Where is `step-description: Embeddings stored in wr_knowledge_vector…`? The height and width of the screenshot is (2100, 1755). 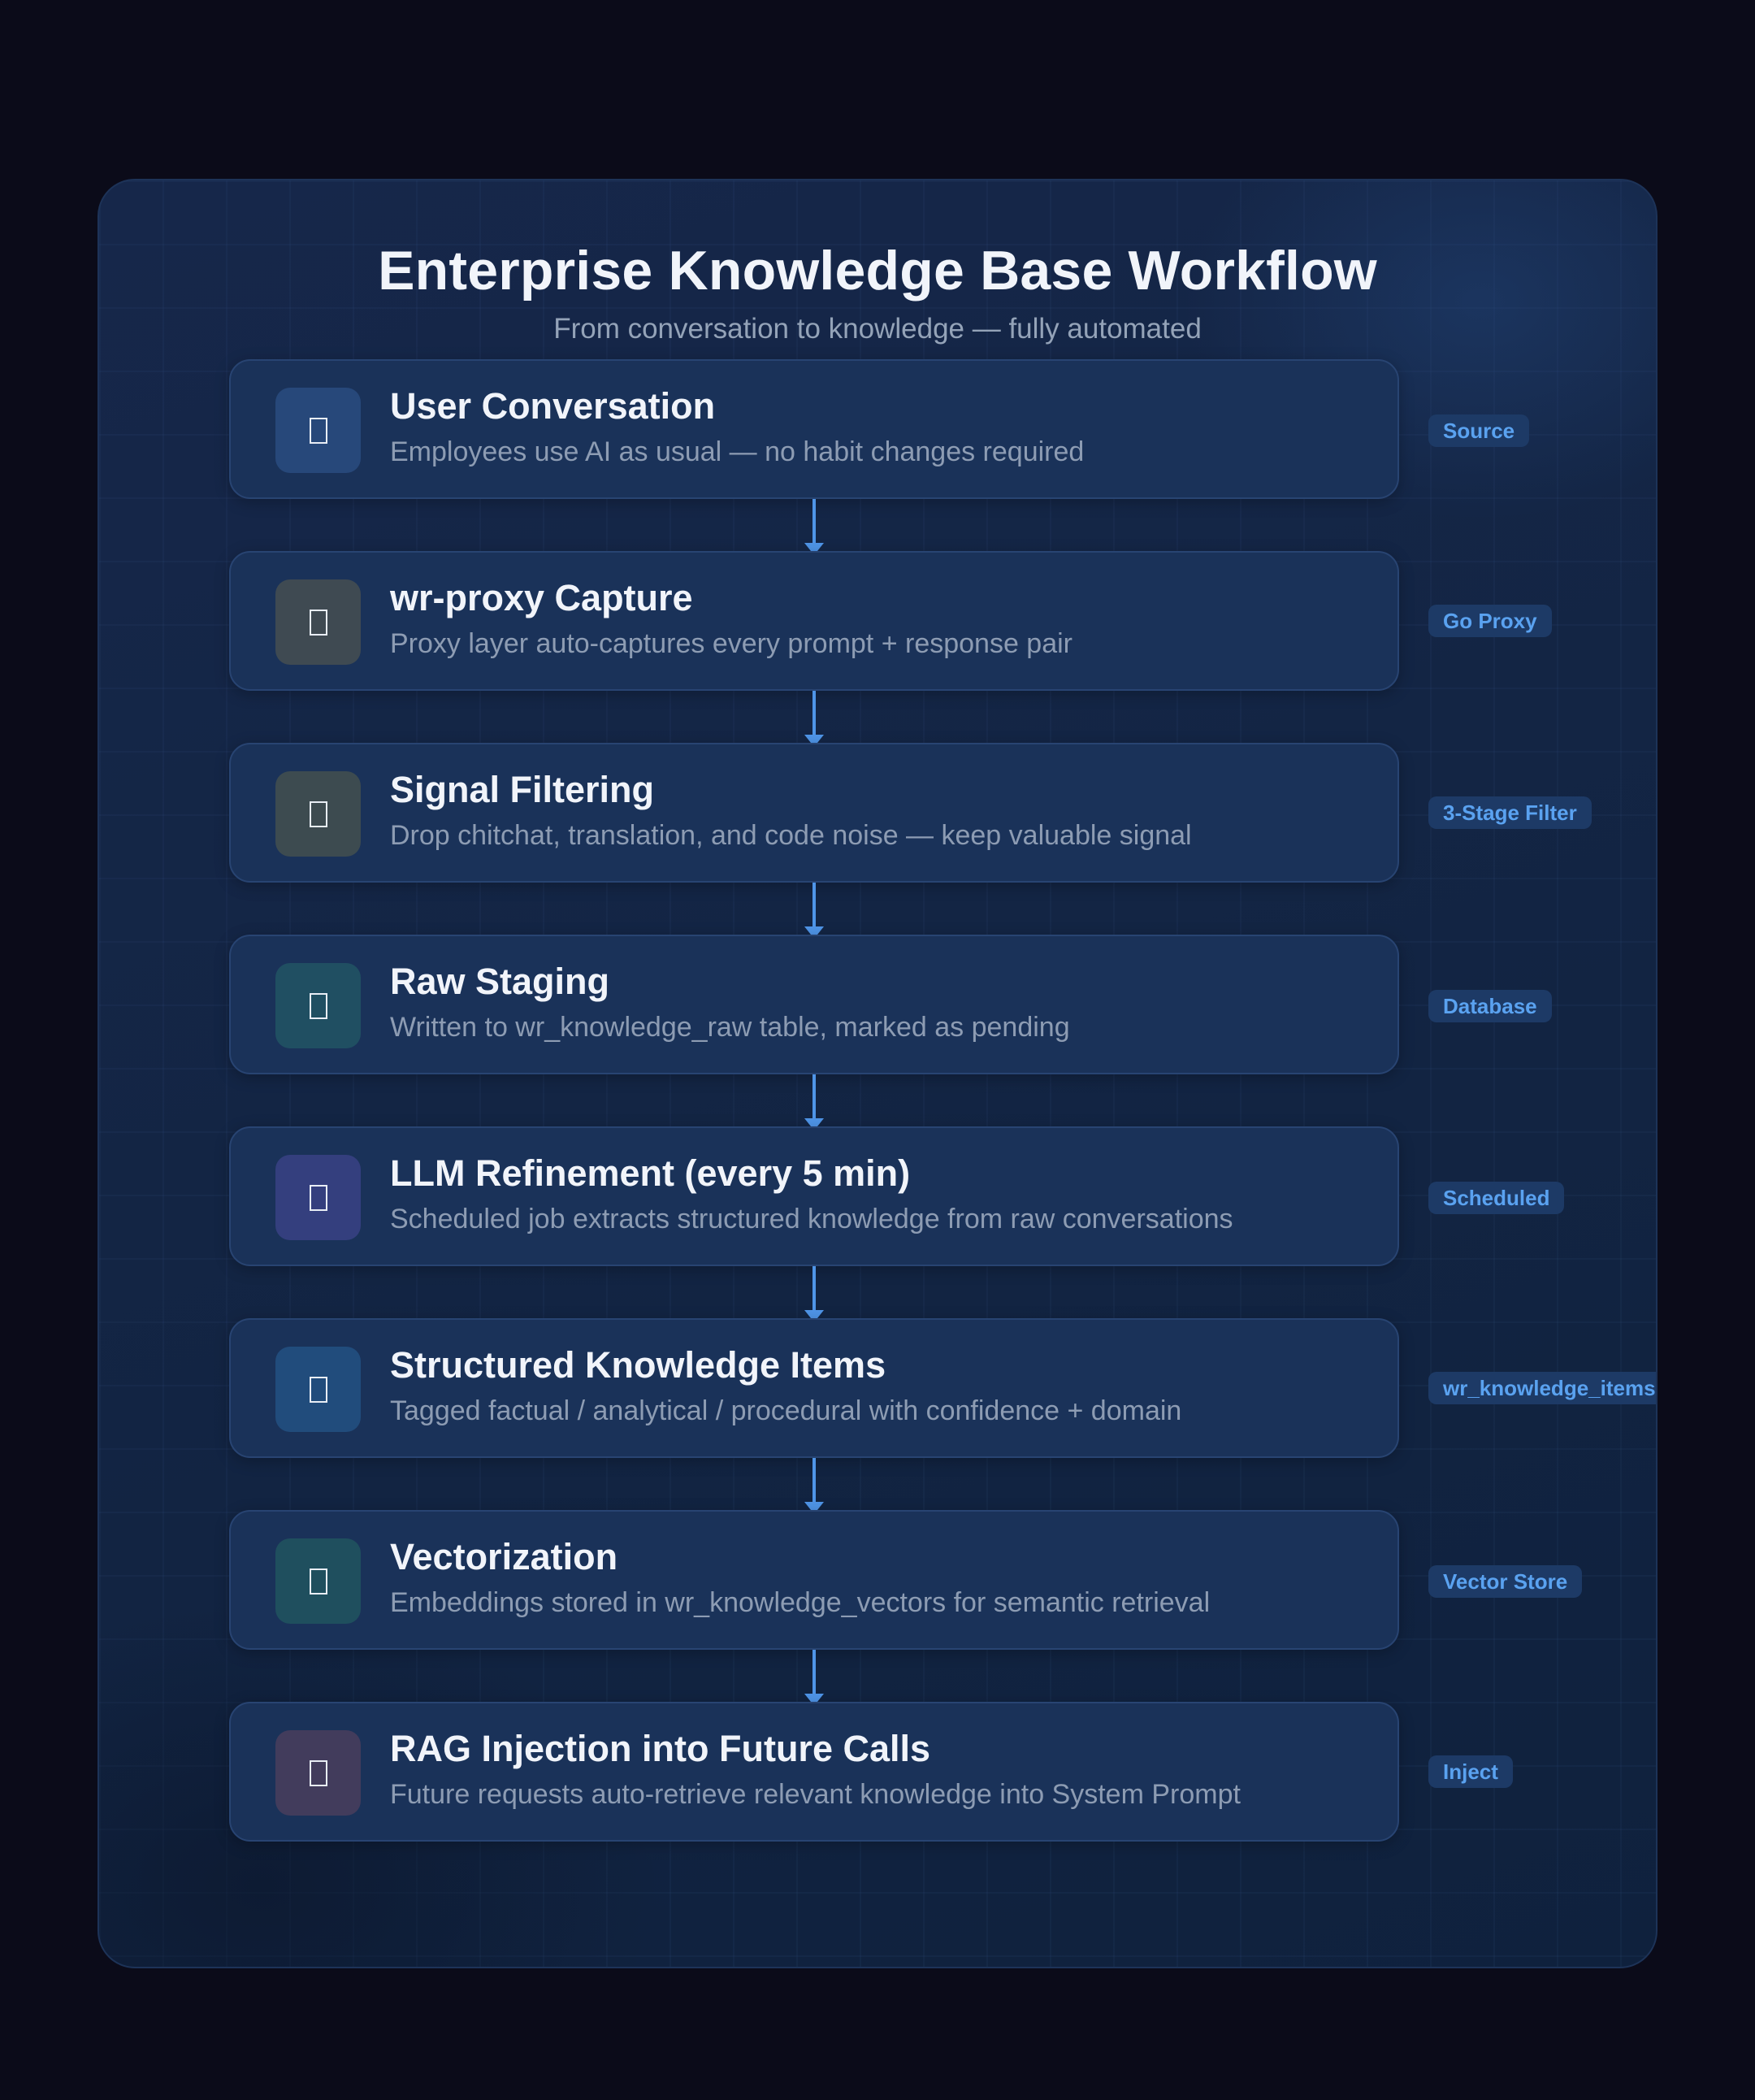
step-description: Embeddings stored in wr_knowledge_vector… is located at coordinates (800, 1602).